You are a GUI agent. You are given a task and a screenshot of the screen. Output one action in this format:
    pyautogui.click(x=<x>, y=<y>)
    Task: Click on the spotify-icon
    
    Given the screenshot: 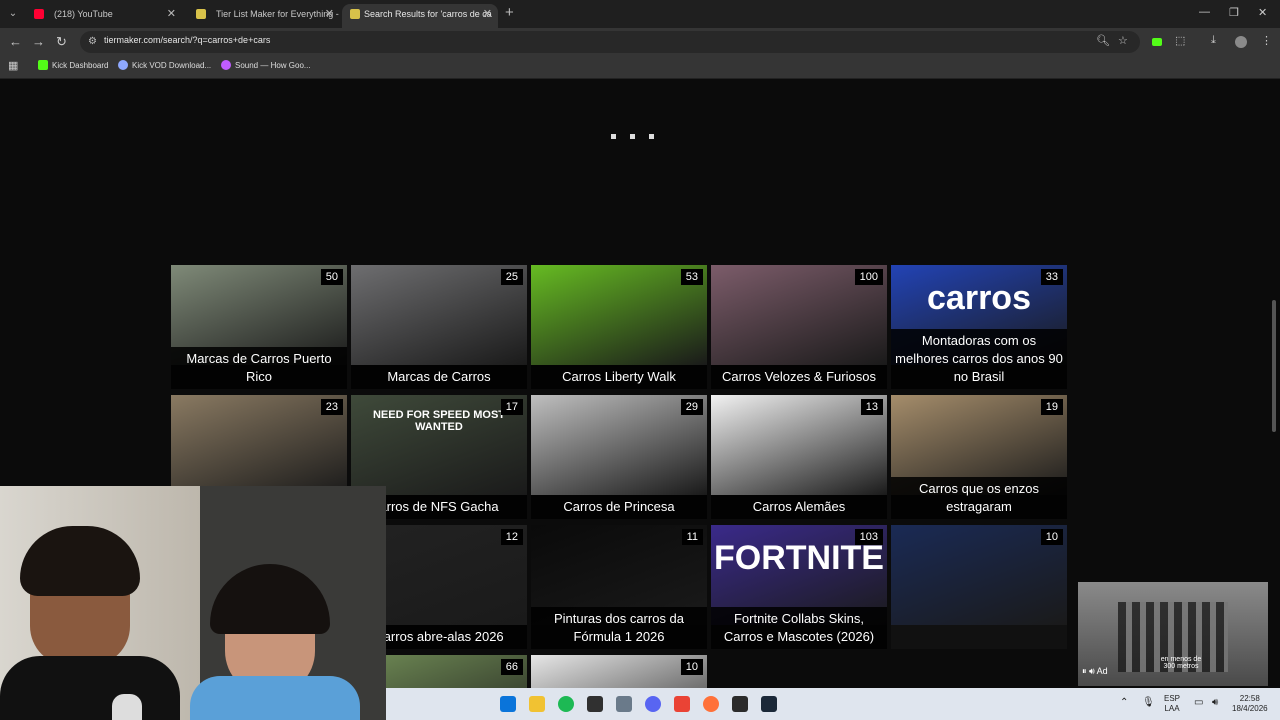 What is the action you would take?
    pyautogui.click(x=566, y=704)
    